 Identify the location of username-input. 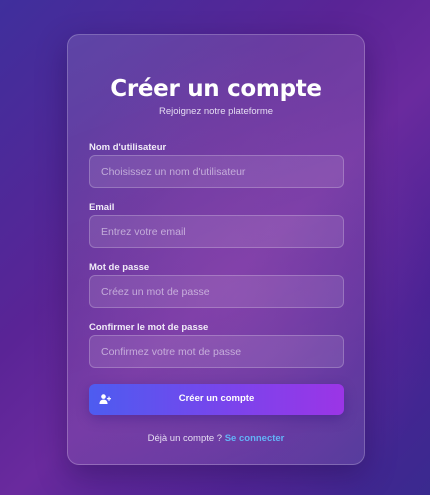
(216, 171).